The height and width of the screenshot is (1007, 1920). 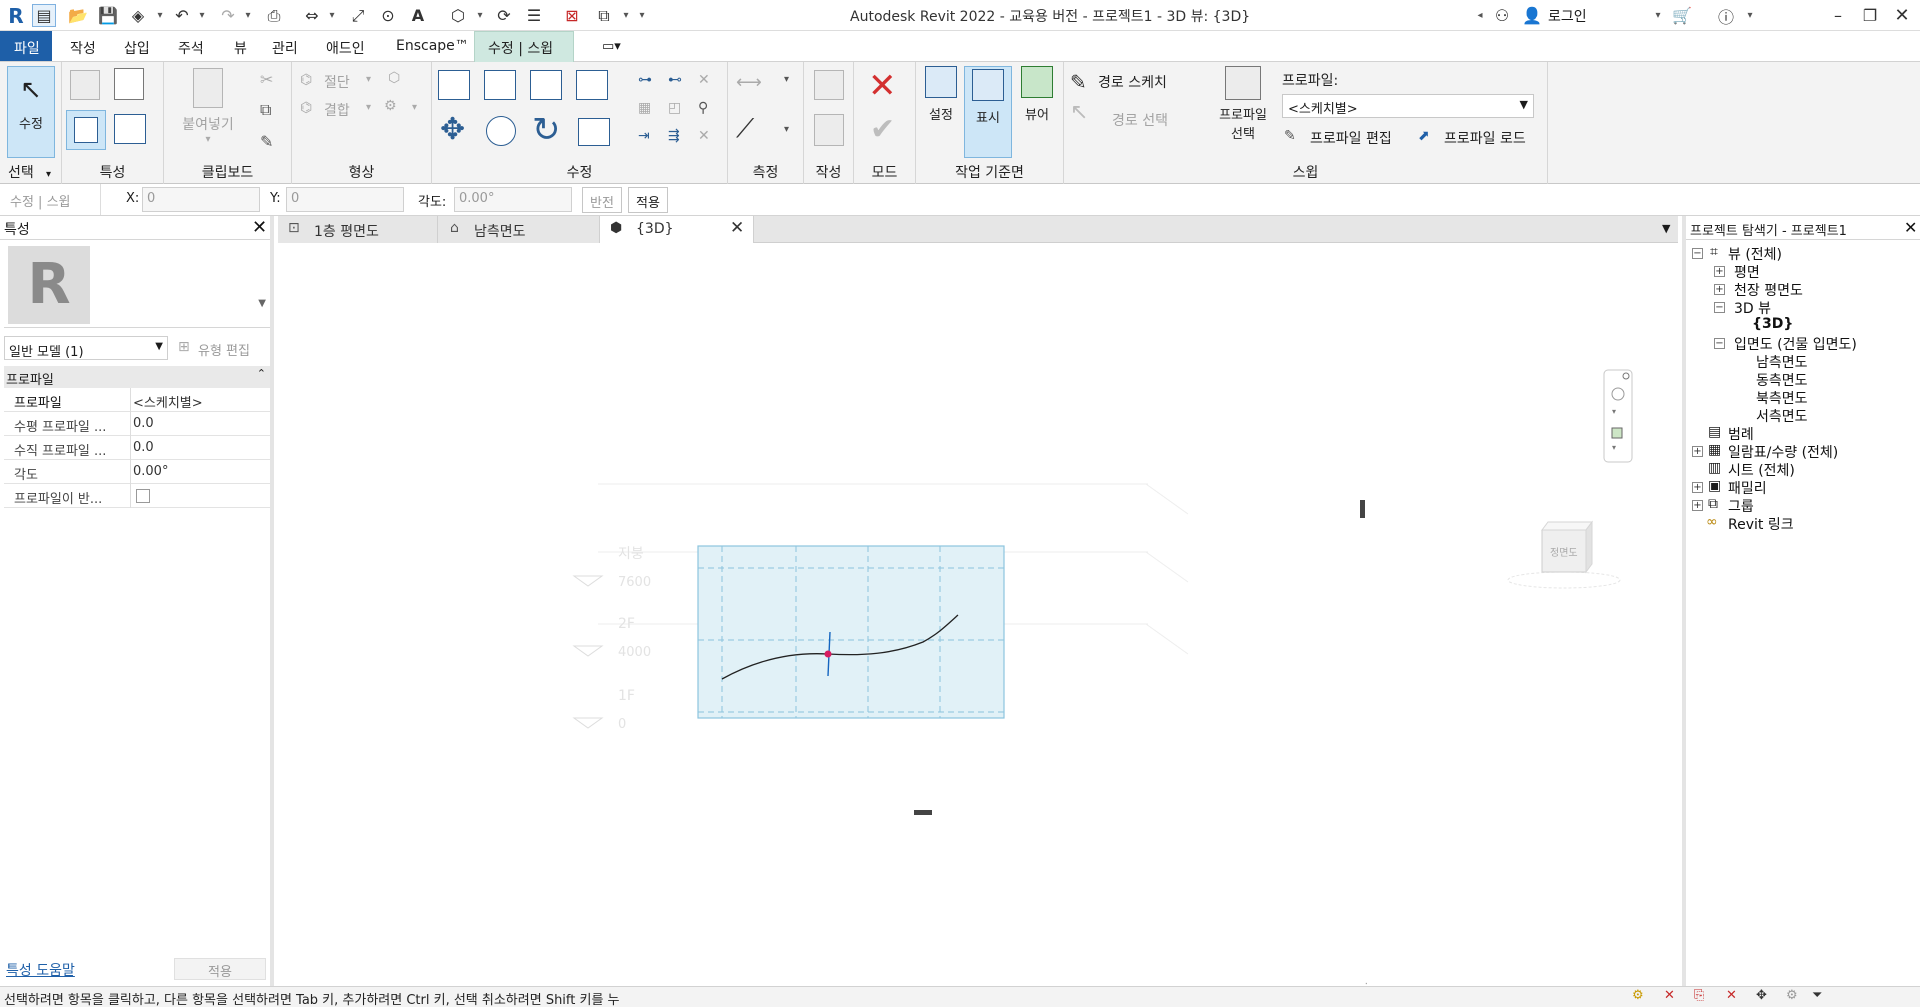 I want to click on load-profile-icon: ⬈, so click(x=1424, y=136).